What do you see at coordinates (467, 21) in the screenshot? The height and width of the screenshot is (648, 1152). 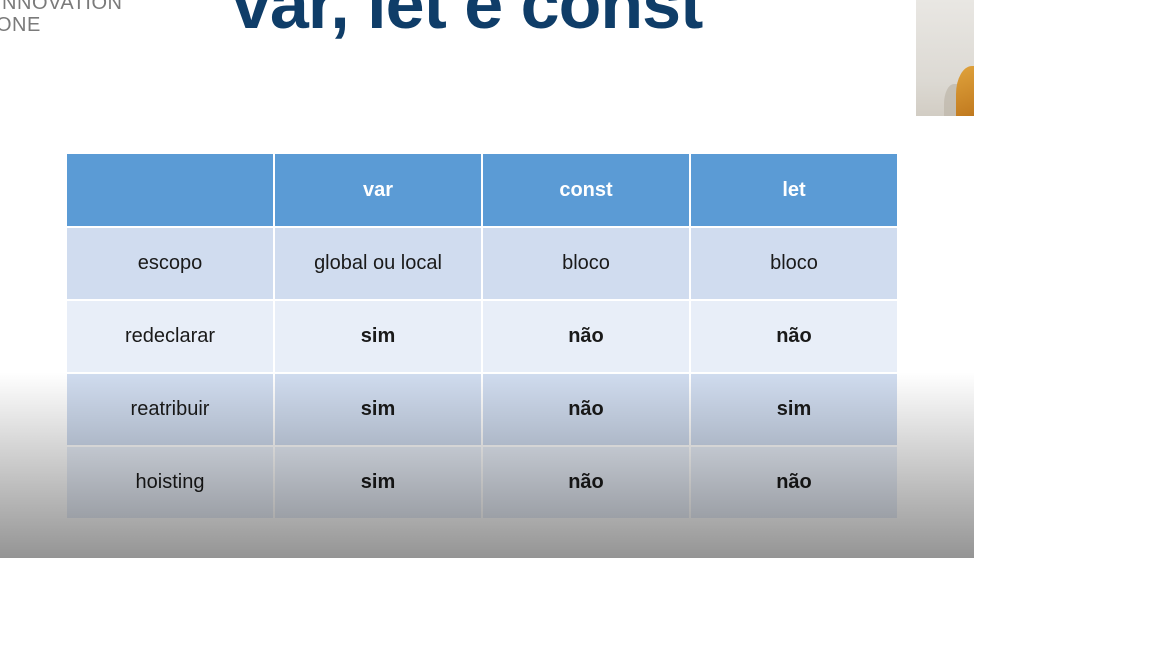 I see `slide-title: var, let e const` at bounding box center [467, 21].